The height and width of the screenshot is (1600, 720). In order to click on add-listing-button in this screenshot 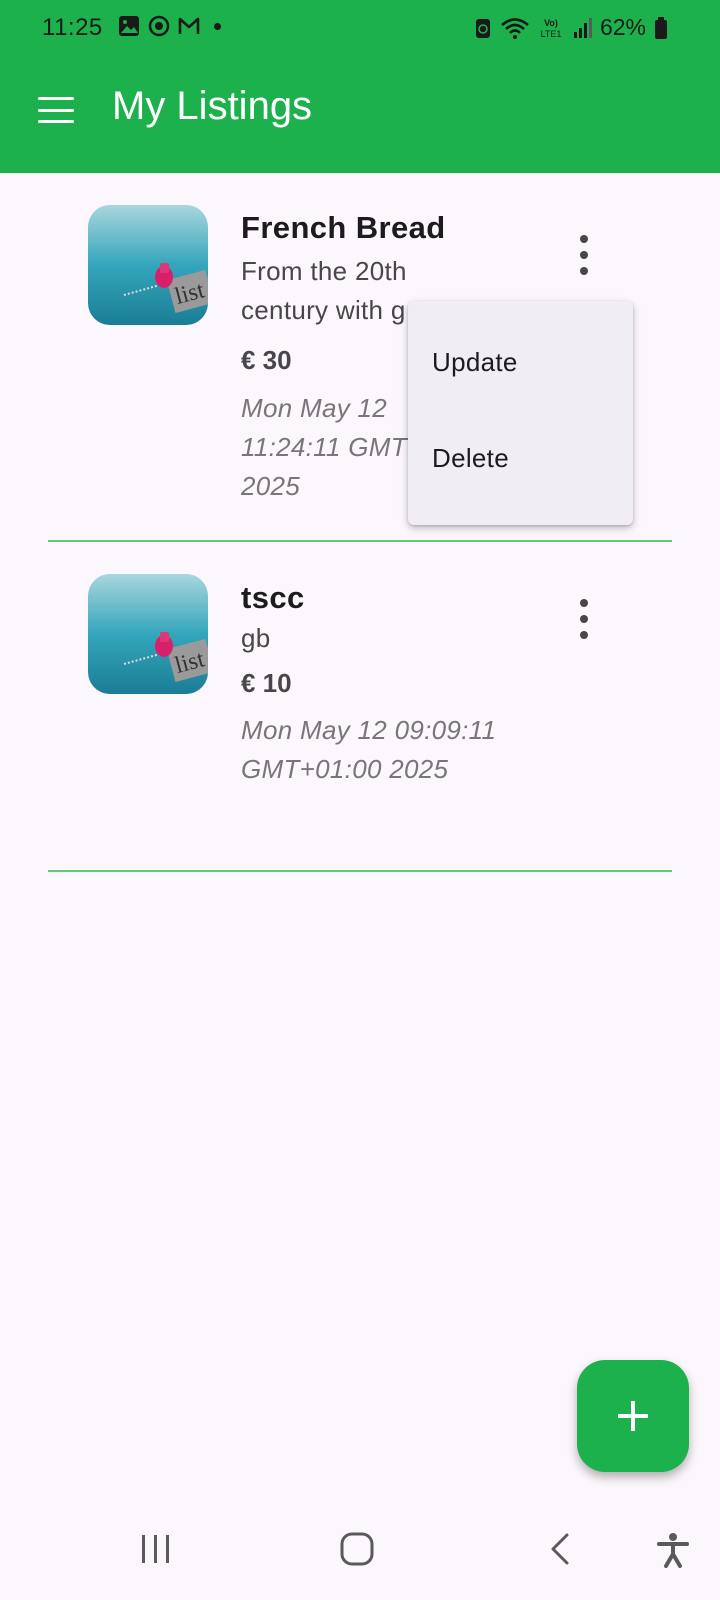, I will do `click(633, 1416)`.